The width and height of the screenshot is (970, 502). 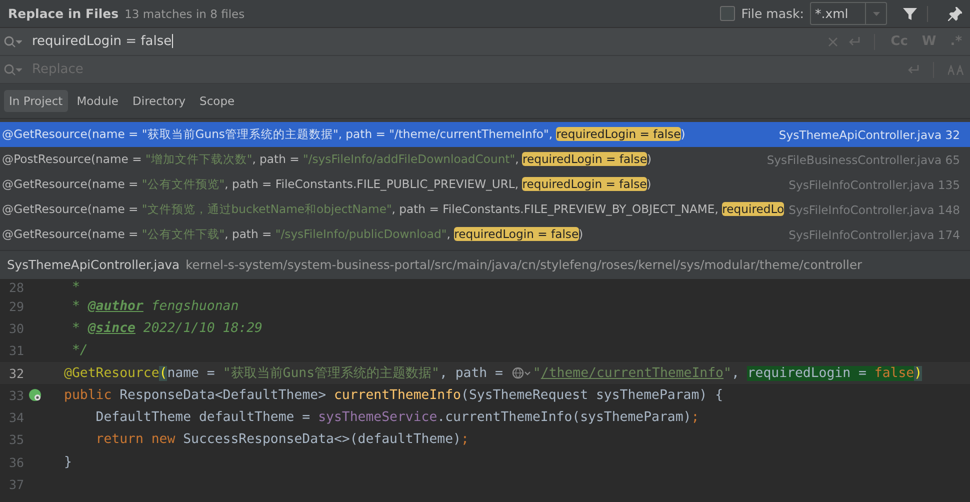 I want to click on preserve-case-icon, so click(x=956, y=69).